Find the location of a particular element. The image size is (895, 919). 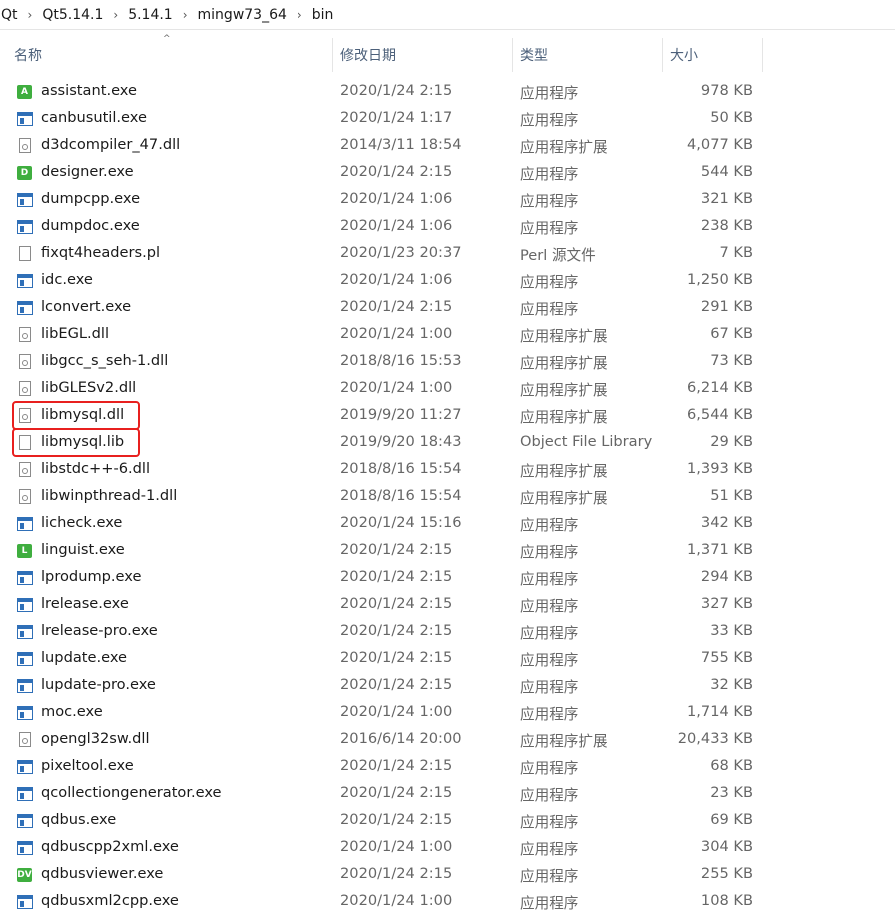

file-row: lupdate-pro.exe 2020/1/24 2:15 应用程序 32 KB is located at coordinates (447, 686).